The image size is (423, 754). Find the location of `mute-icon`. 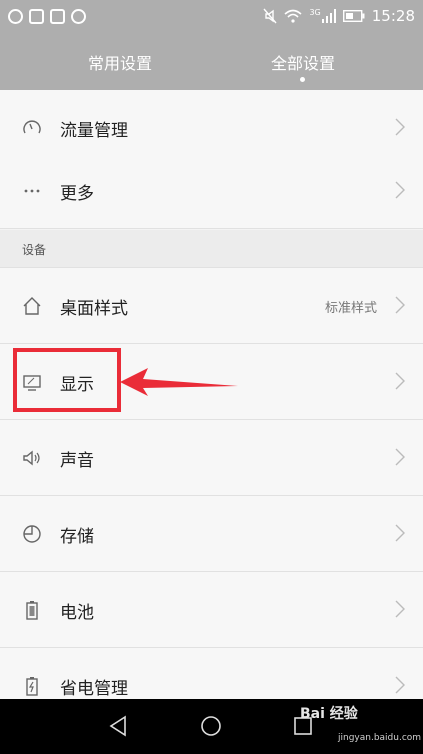

mute-icon is located at coordinates (270, 16).